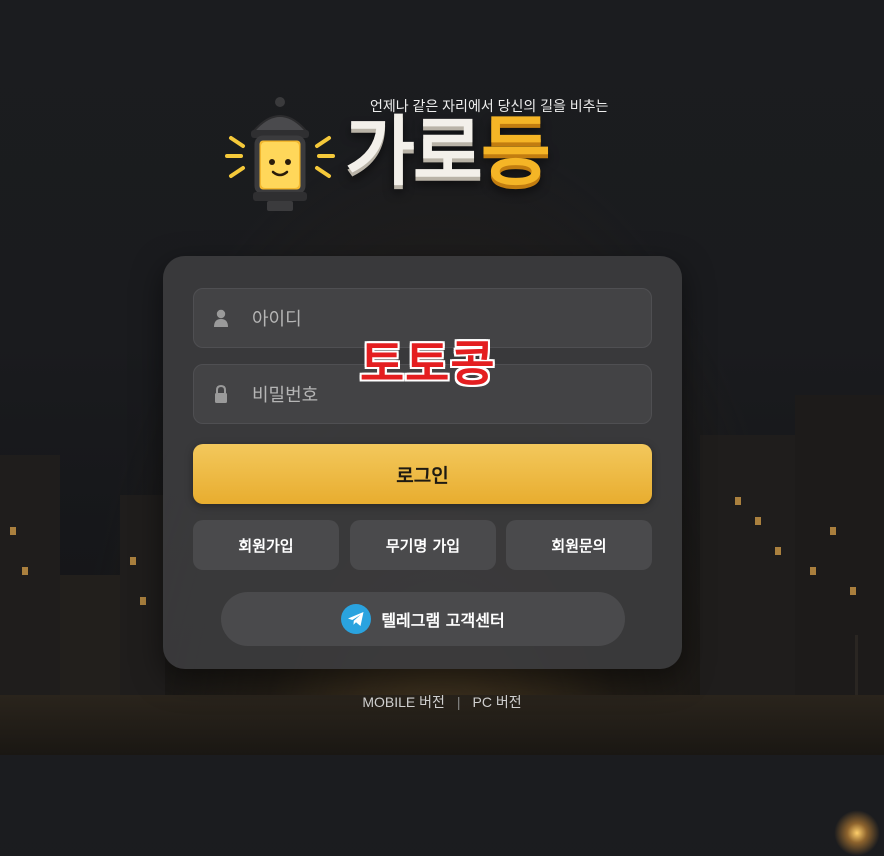 Image resolution: width=884 pixels, height=856 pixels. I want to click on logo-wordmark: 가로등, so click(448, 152).